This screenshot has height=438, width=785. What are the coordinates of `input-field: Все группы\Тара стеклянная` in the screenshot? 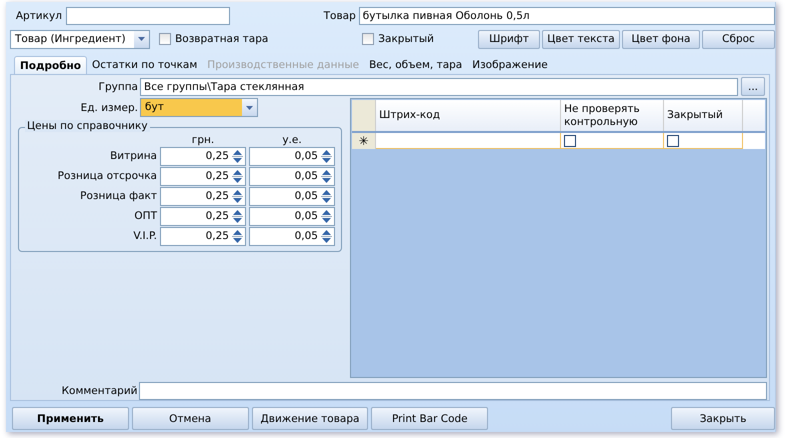 It's located at (439, 87).